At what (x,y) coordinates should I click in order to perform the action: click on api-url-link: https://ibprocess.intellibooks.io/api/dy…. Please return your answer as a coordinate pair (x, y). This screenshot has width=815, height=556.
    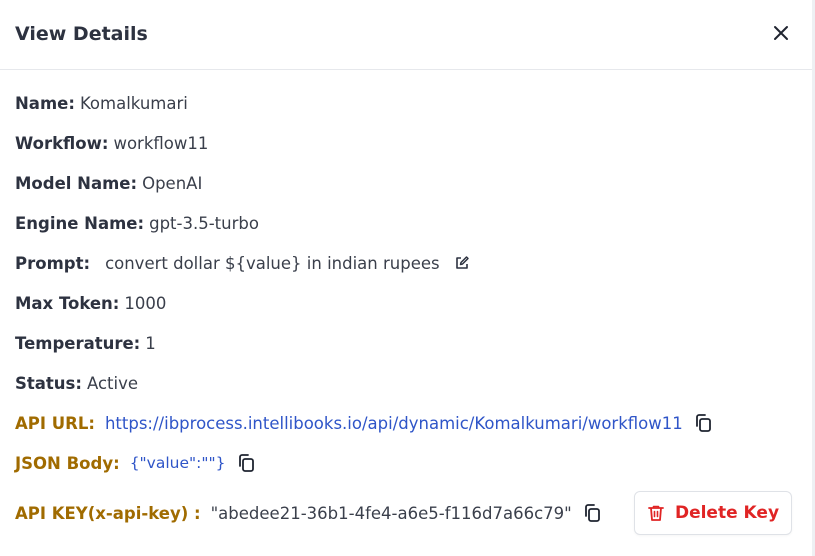
    Looking at the image, I should click on (394, 423).